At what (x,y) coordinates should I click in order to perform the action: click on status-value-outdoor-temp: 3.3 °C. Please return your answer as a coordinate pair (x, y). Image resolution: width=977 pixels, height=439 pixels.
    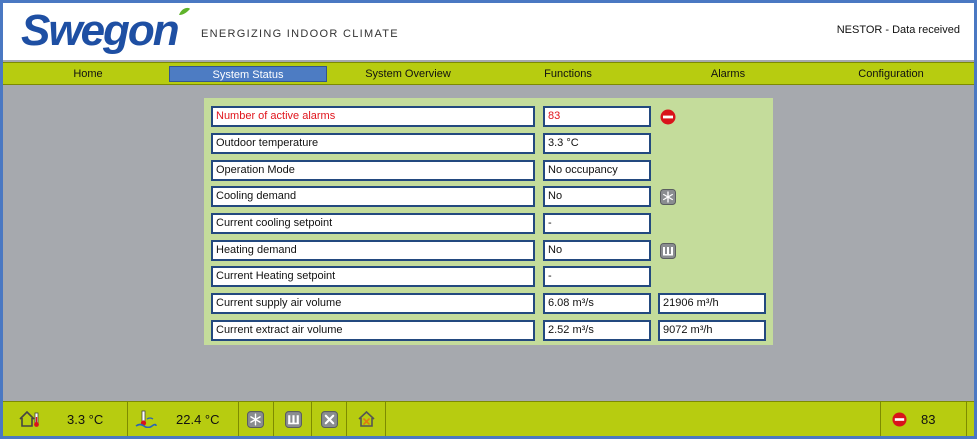
    Looking at the image, I should click on (597, 143).